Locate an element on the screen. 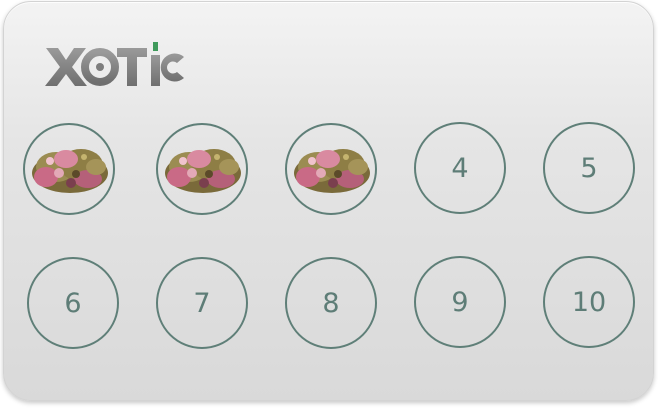 This screenshot has height=408, width=658. punch-slot-10: 10 is located at coordinates (589, 302).